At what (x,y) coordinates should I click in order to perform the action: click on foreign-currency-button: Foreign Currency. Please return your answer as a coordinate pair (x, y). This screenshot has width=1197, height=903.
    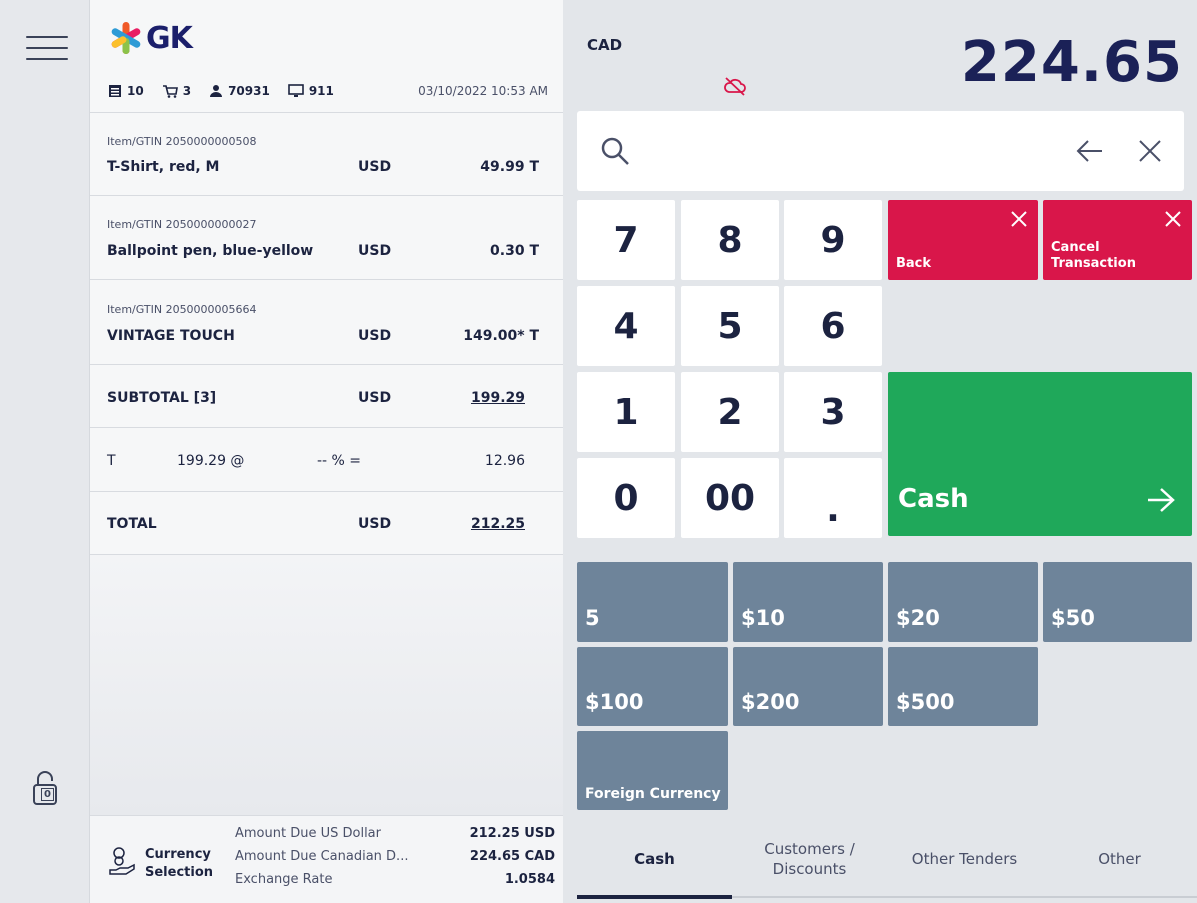
    Looking at the image, I should click on (652, 770).